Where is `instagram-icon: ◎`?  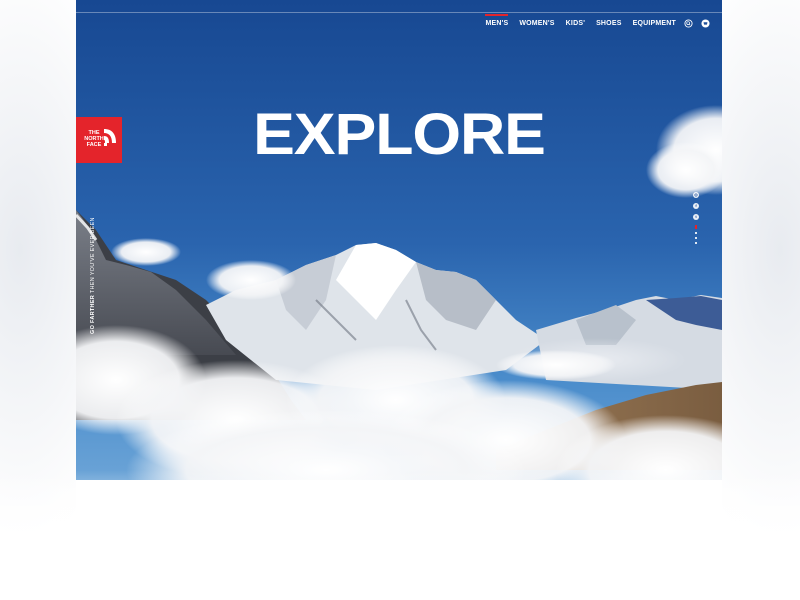
instagram-icon: ◎ is located at coordinates (696, 195).